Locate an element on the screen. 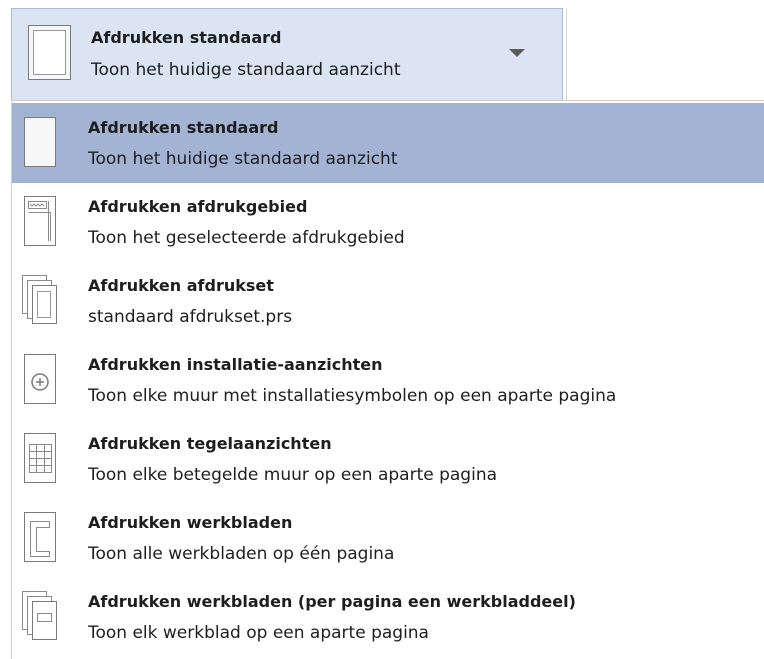 The width and height of the screenshot is (764, 659). worktop-pages-icon is located at coordinates (39, 615).